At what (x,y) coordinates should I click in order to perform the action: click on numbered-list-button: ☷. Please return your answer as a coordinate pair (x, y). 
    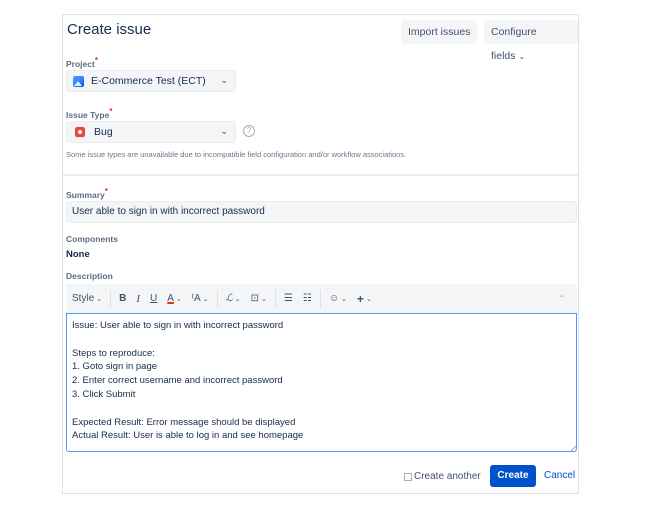
    Looking at the image, I should click on (307, 299).